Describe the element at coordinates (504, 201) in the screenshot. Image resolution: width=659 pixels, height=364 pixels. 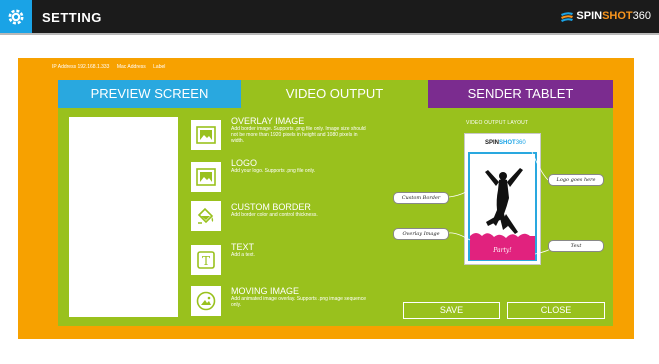
I see `jumping-person-silhouette` at that location.